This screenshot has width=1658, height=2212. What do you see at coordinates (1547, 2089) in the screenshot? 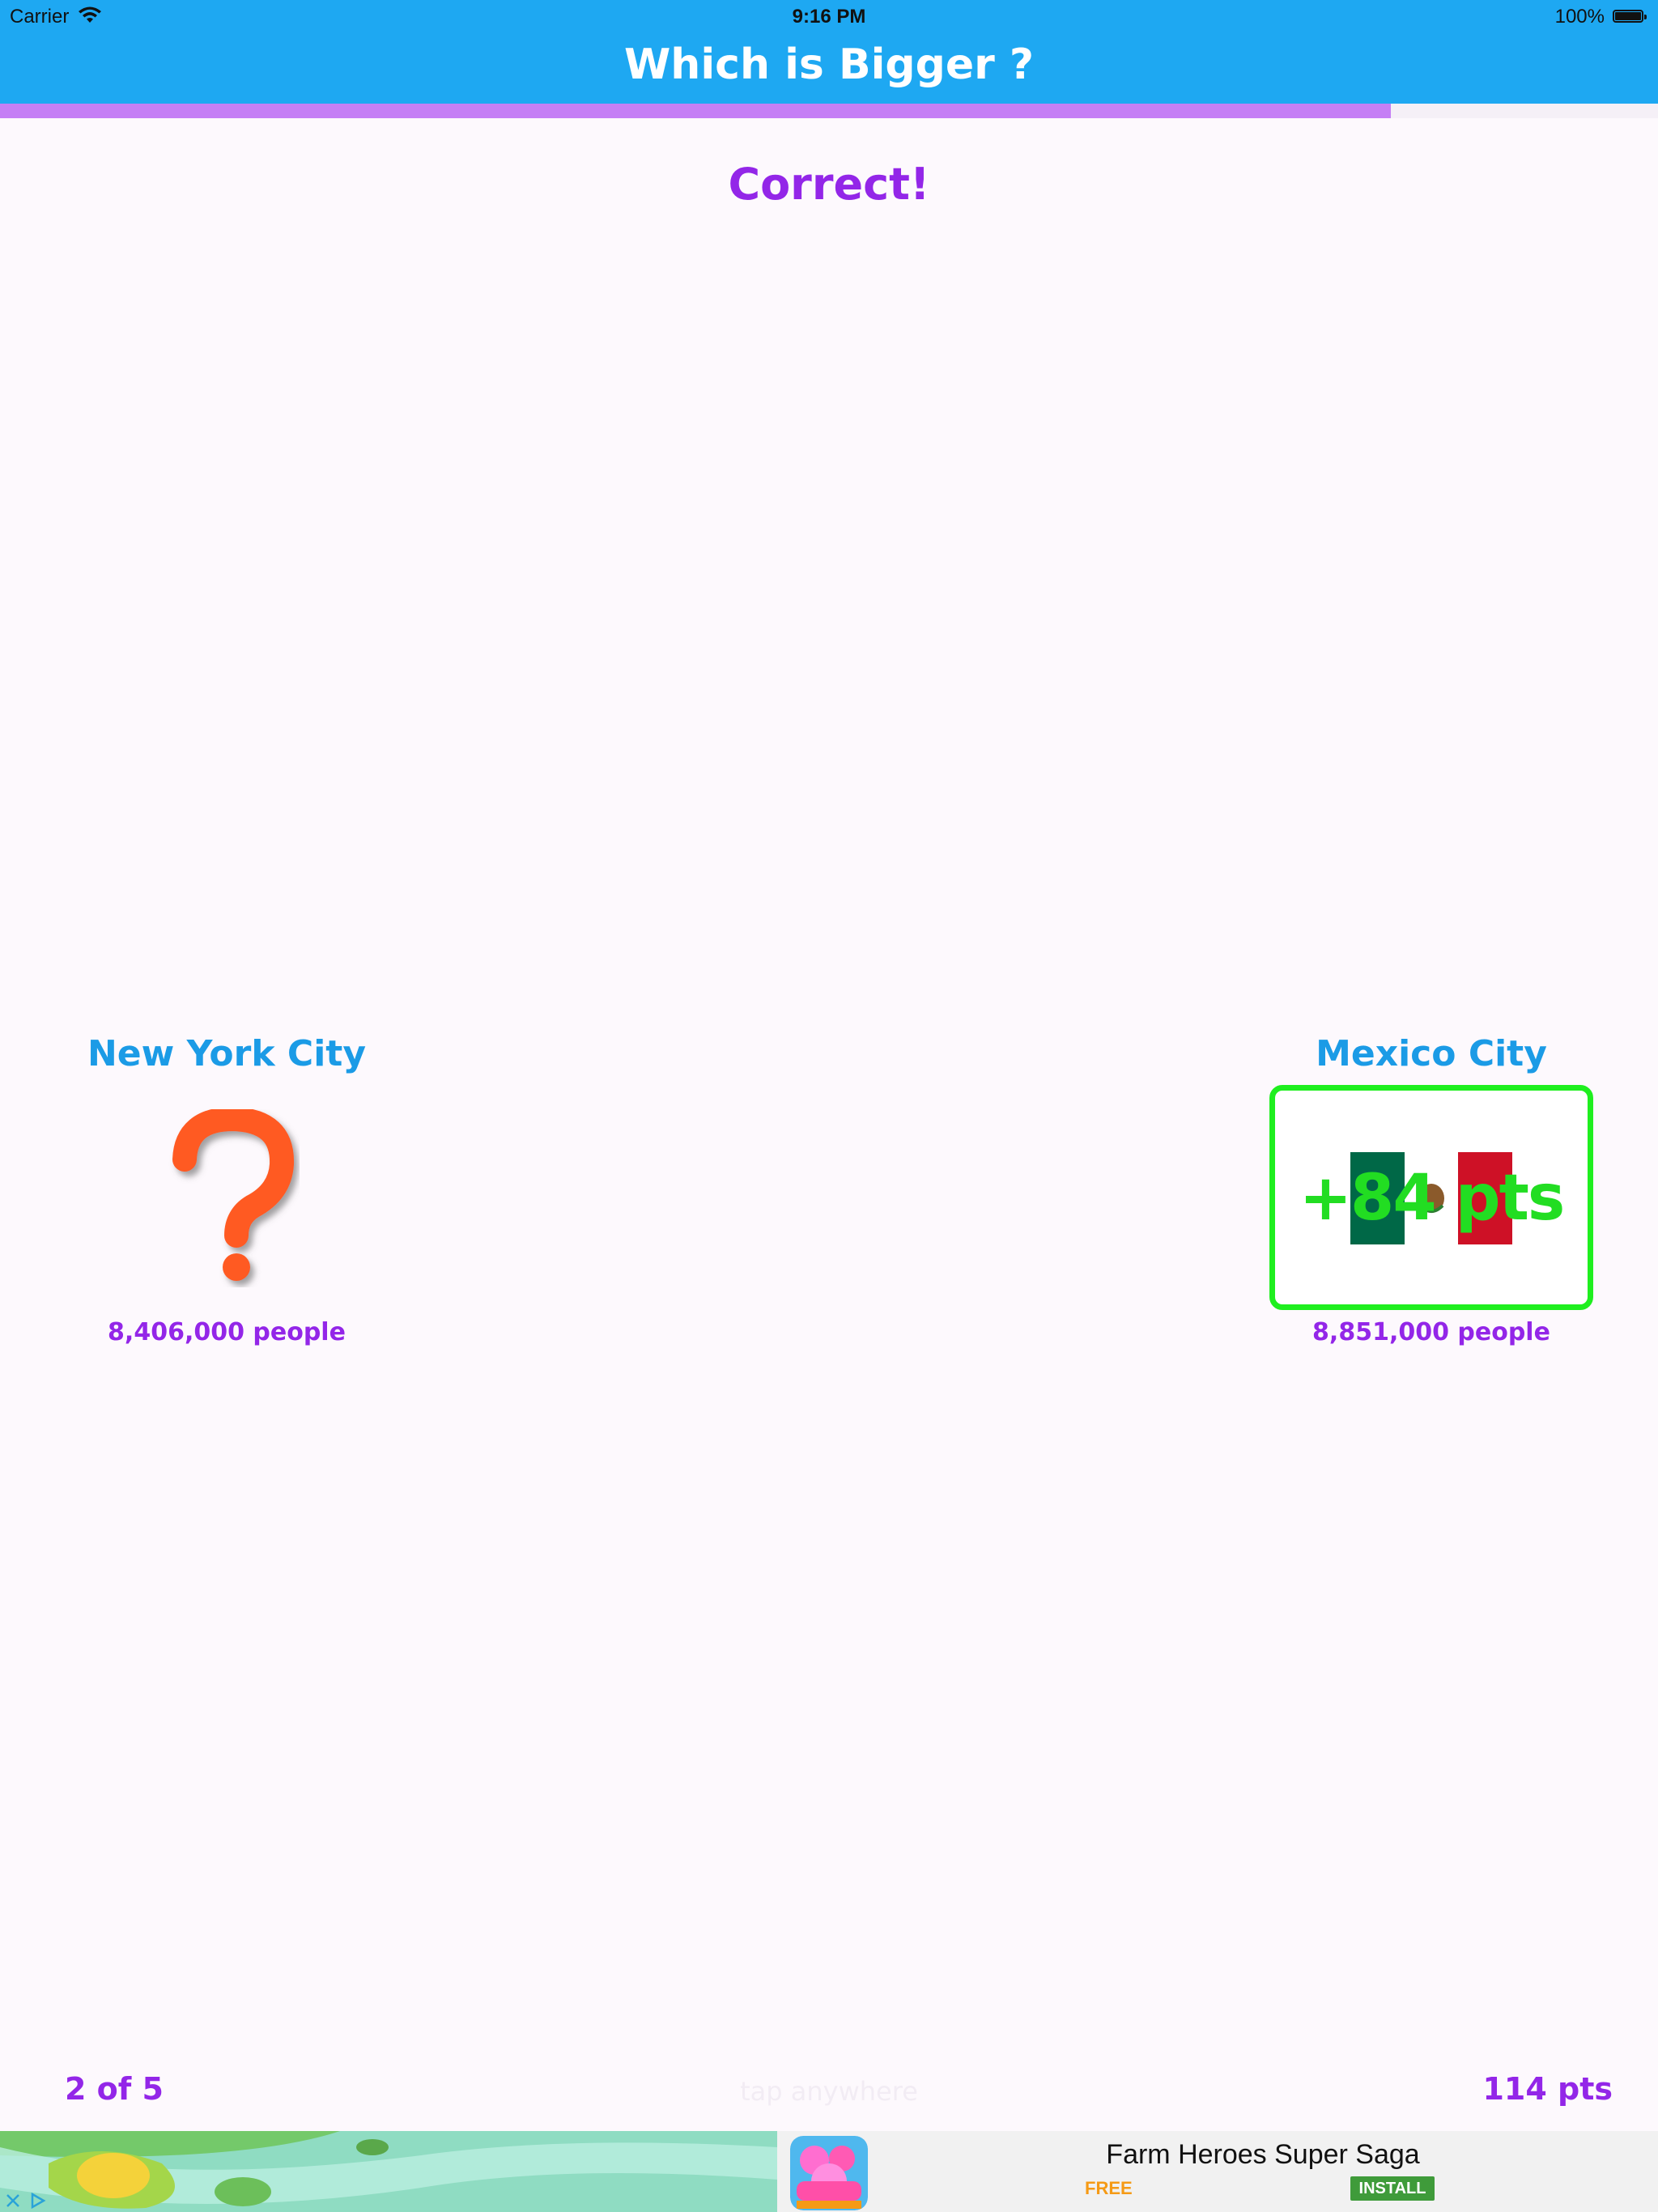
I see `score-total: 114 pts` at bounding box center [1547, 2089].